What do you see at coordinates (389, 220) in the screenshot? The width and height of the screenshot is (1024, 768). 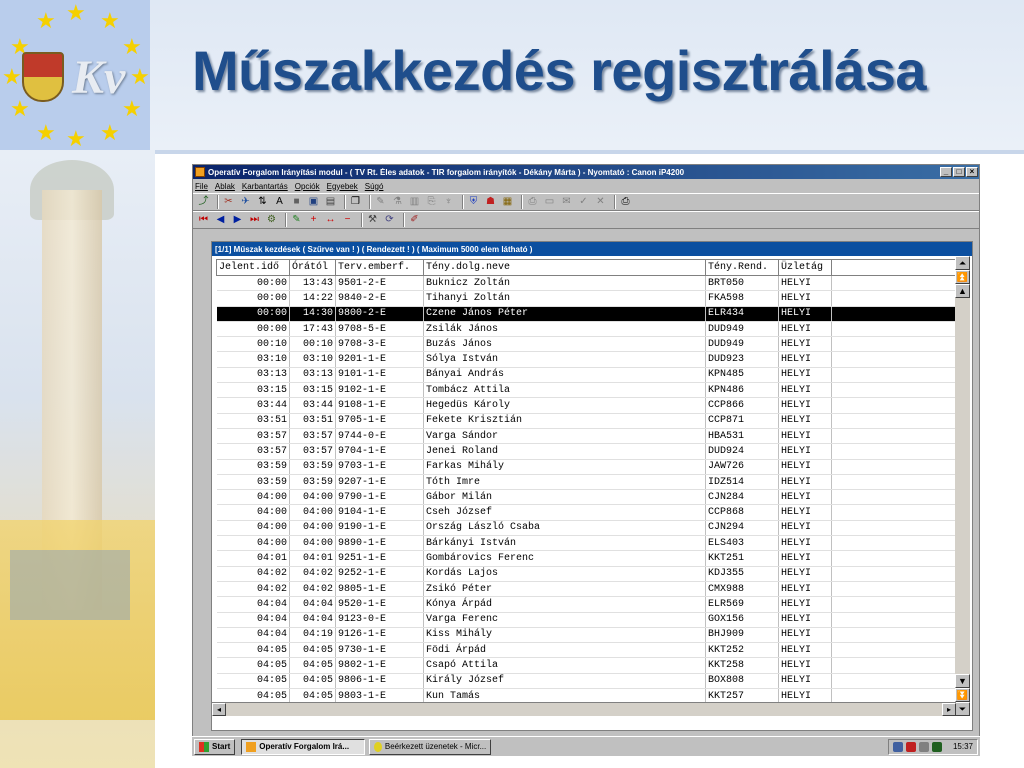 I see `refresh-icon: ⟳` at bounding box center [389, 220].